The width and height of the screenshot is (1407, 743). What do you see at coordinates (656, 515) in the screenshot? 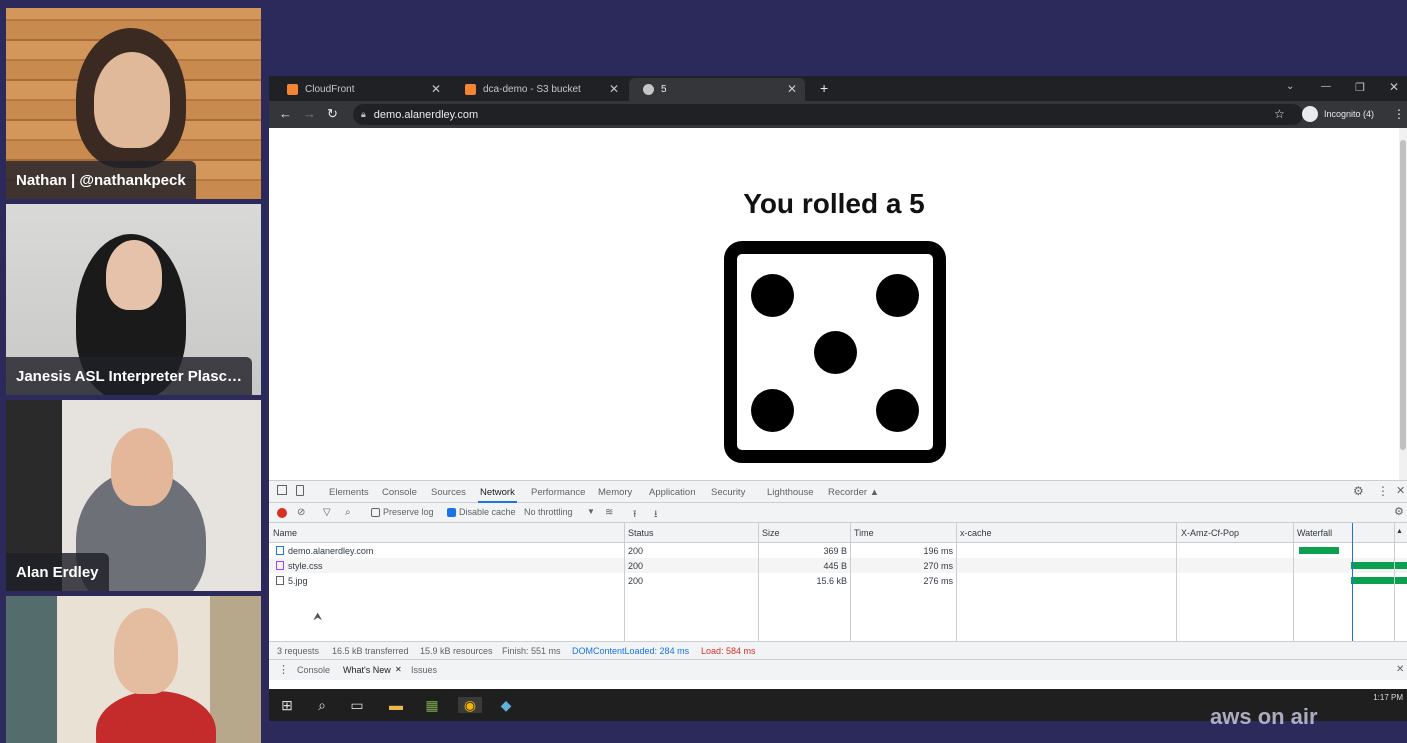
I see `export-har-icon: ⭳` at bounding box center [656, 515].